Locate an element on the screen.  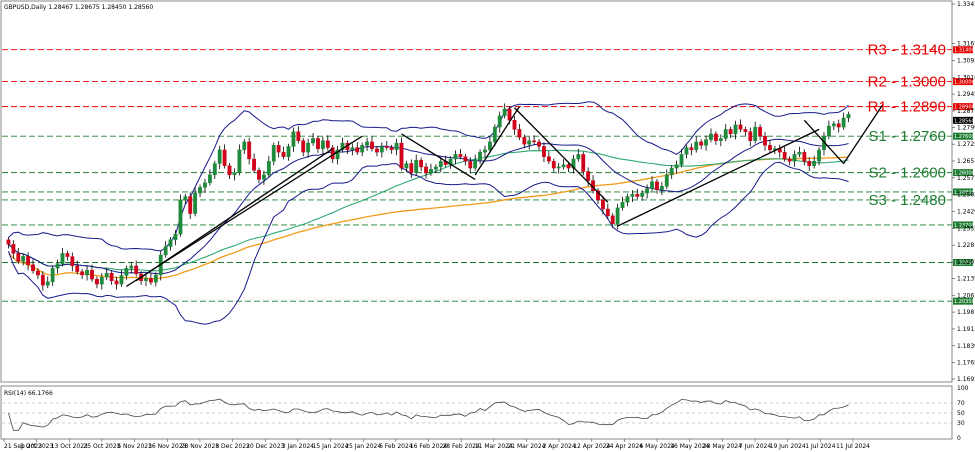
rsi-tick-label: 50 is located at coordinates (961, 413).